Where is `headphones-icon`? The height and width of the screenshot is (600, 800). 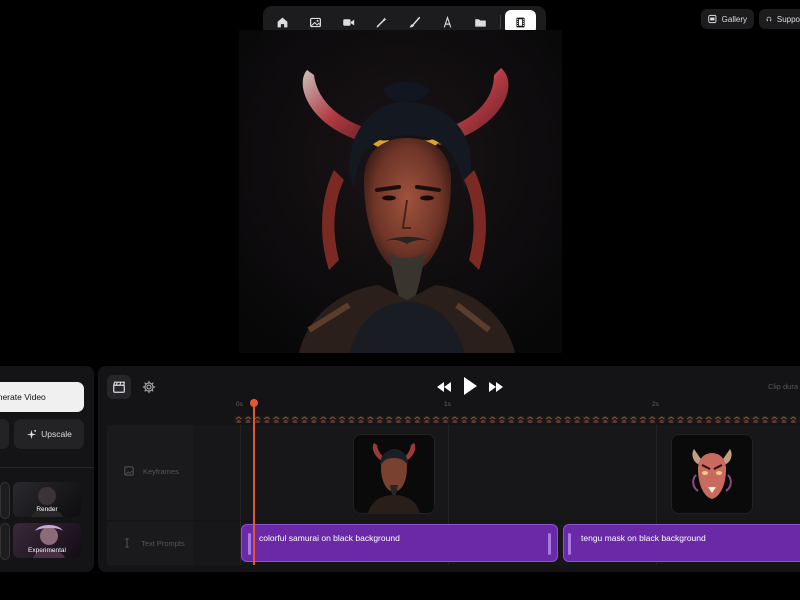
headphones-icon is located at coordinates (769, 19).